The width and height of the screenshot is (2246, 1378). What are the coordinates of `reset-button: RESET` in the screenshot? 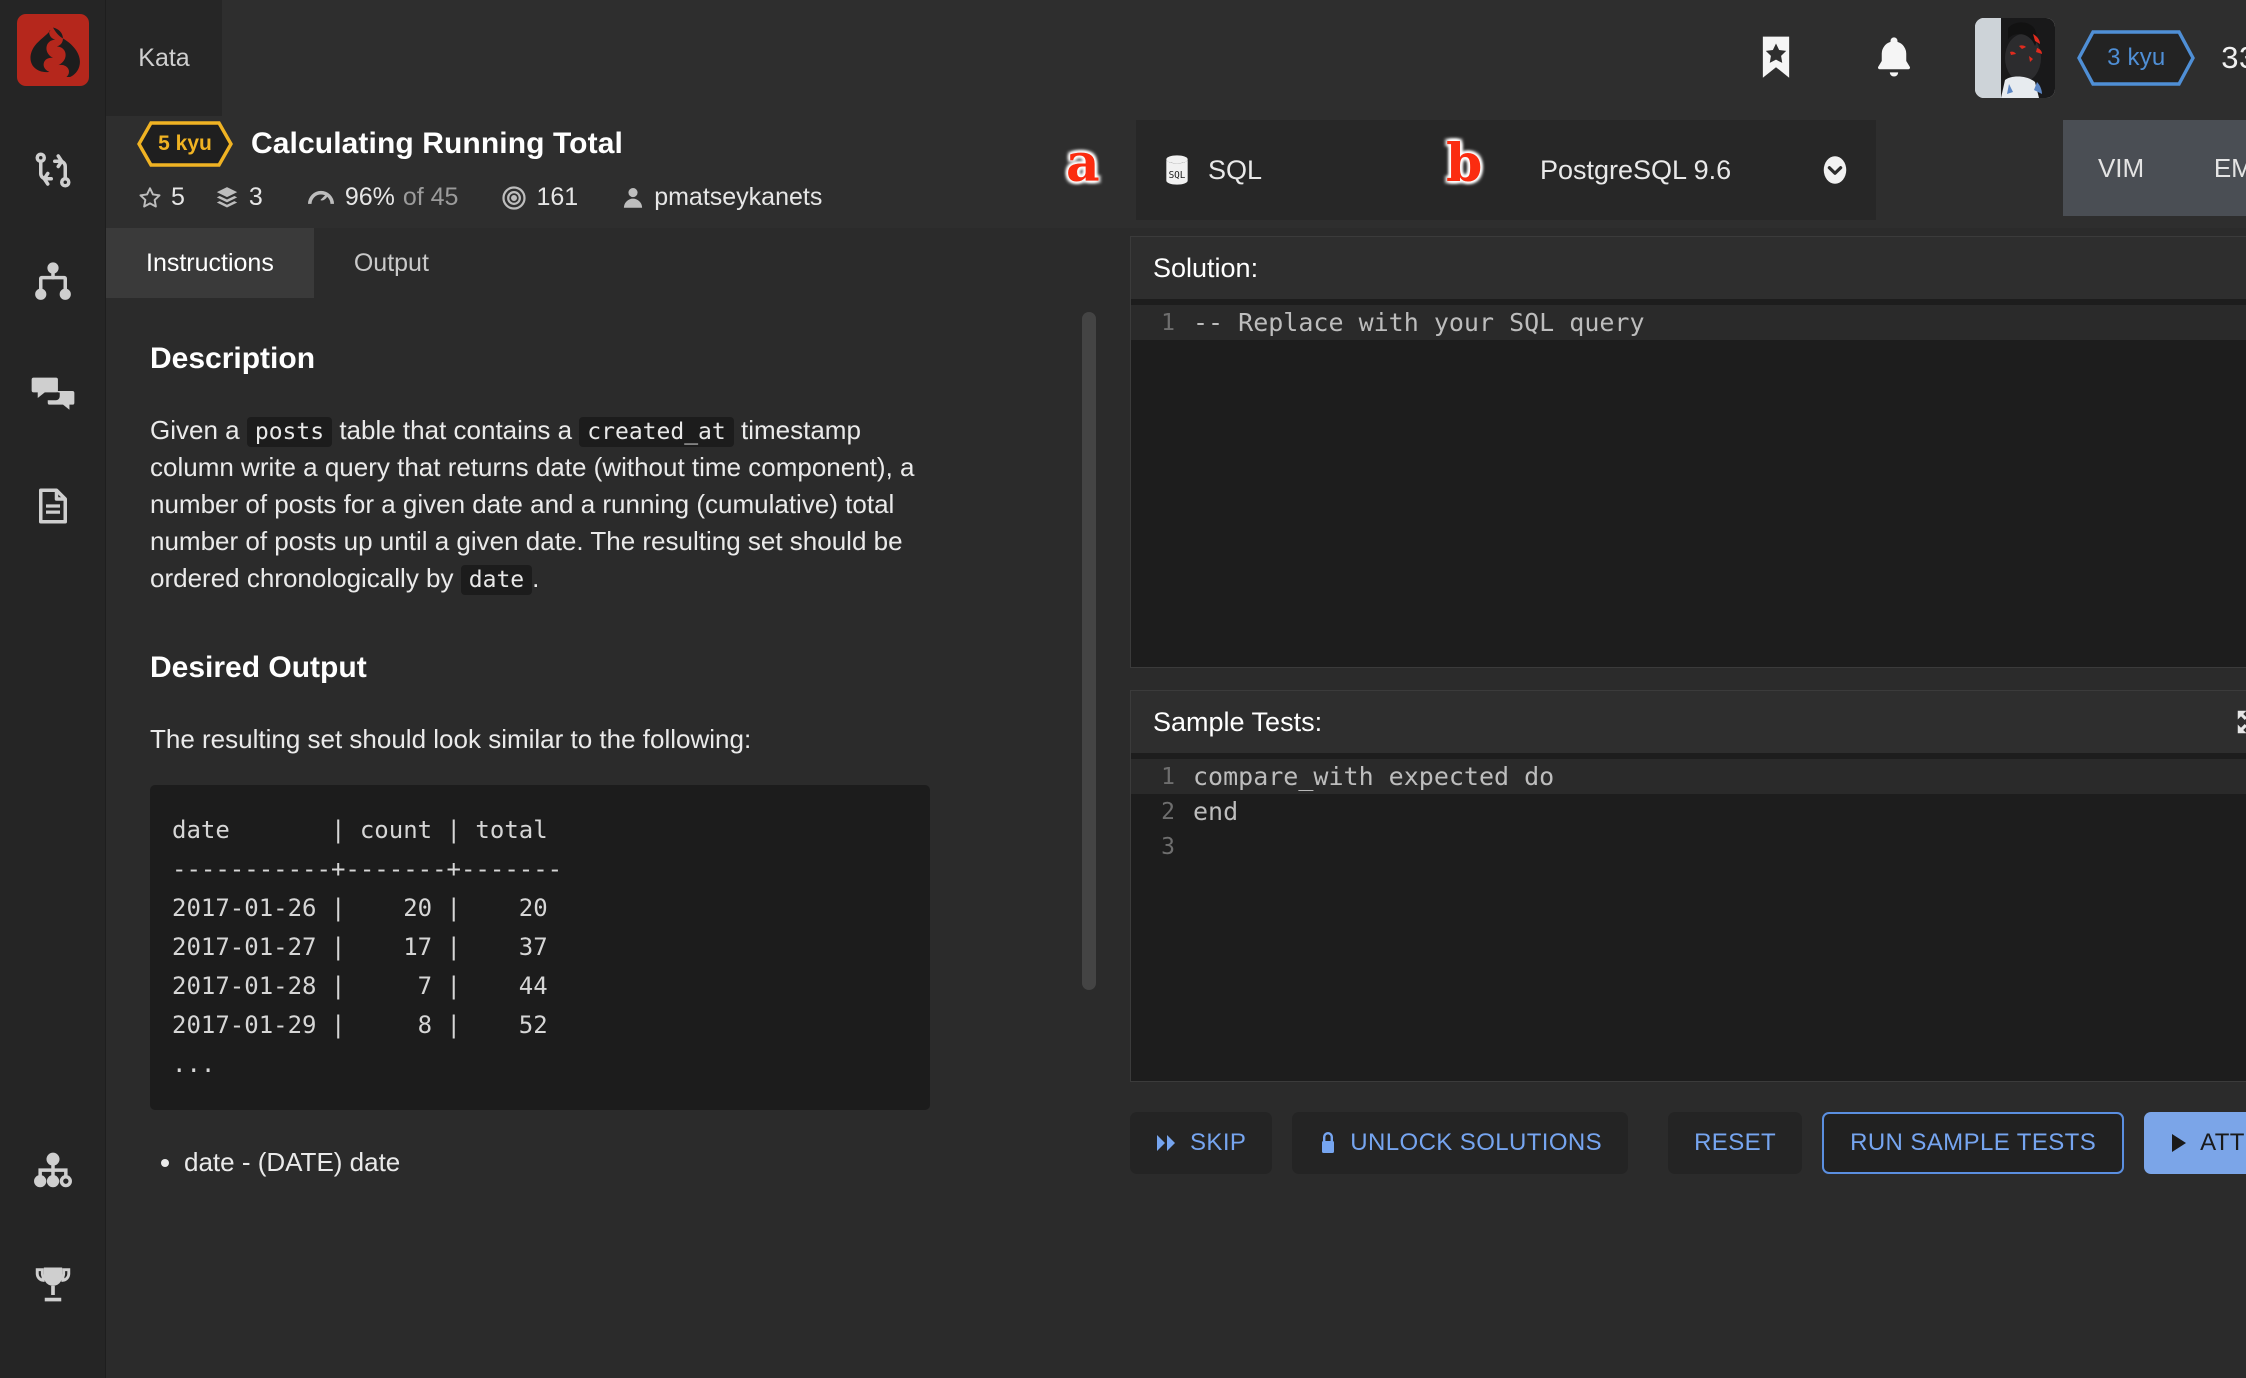 It's located at (1735, 1143).